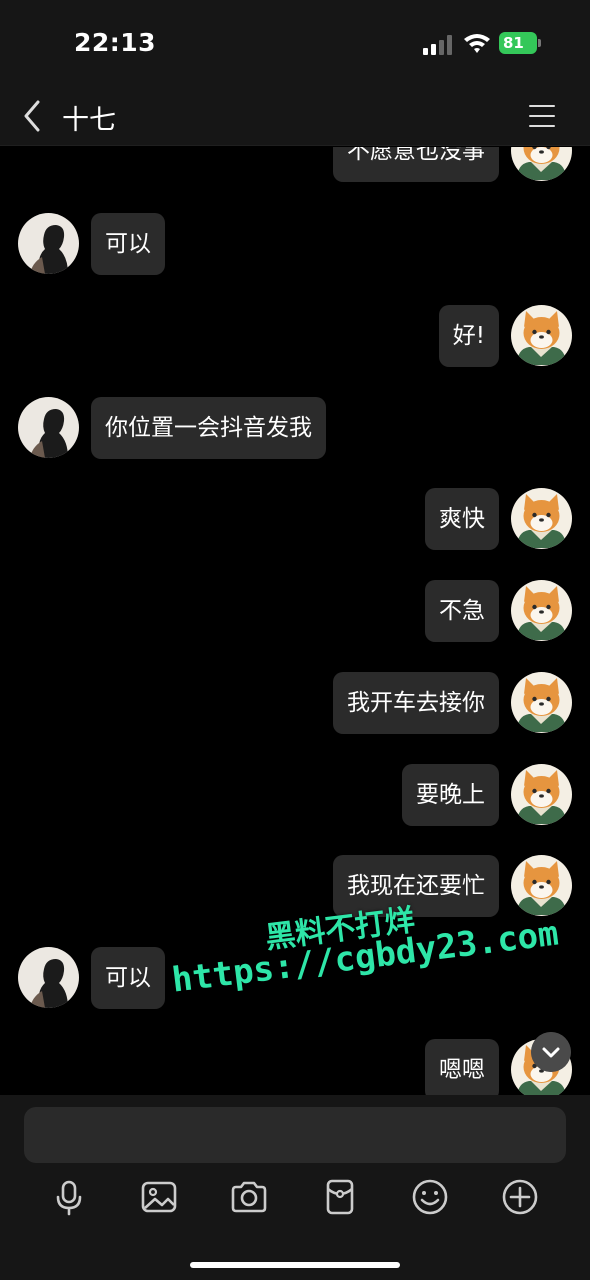  Describe the element at coordinates (69, 1197) in the screenshot. I see `microphone-icon` at that location.